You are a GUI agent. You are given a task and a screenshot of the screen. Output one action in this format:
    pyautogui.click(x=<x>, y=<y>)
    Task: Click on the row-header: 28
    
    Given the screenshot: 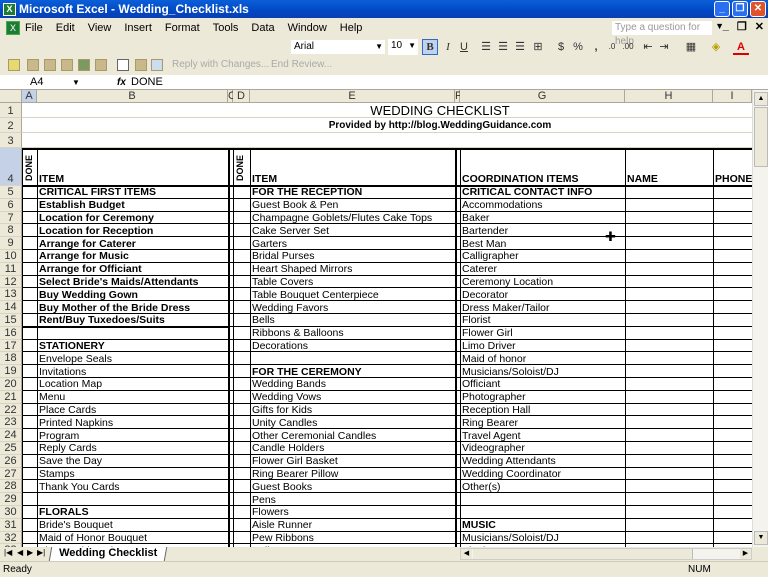 What is the action you would take?
    pyautogui.click(x=11, y=487)
    